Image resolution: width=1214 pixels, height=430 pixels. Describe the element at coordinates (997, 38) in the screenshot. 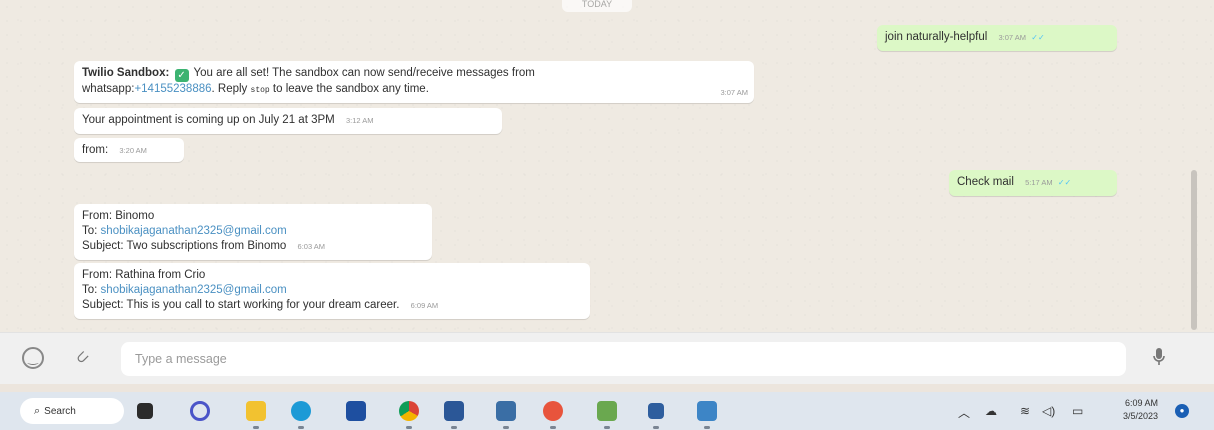

I see `message-outgoing-join: join naturally-helpful 3:07 AM ✓✓` at that location.